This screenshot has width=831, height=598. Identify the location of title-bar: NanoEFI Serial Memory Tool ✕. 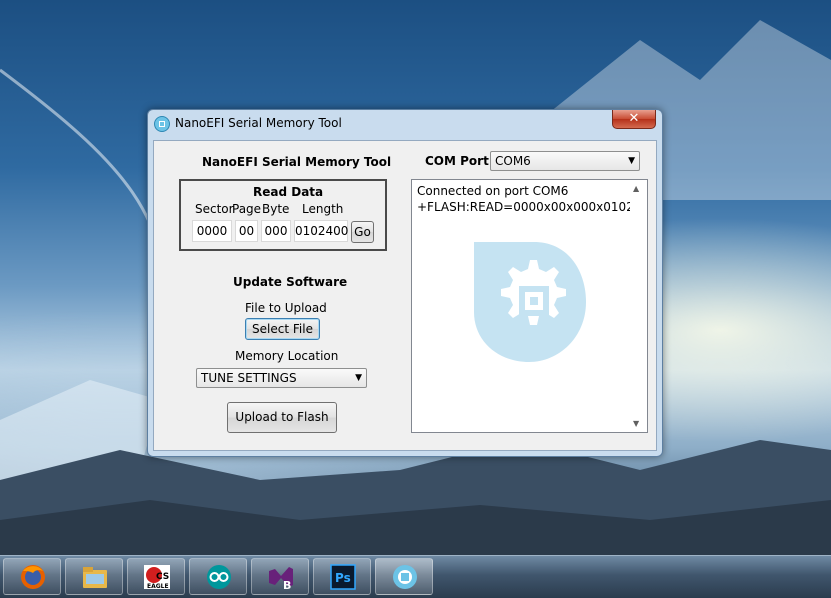
(405, 124).